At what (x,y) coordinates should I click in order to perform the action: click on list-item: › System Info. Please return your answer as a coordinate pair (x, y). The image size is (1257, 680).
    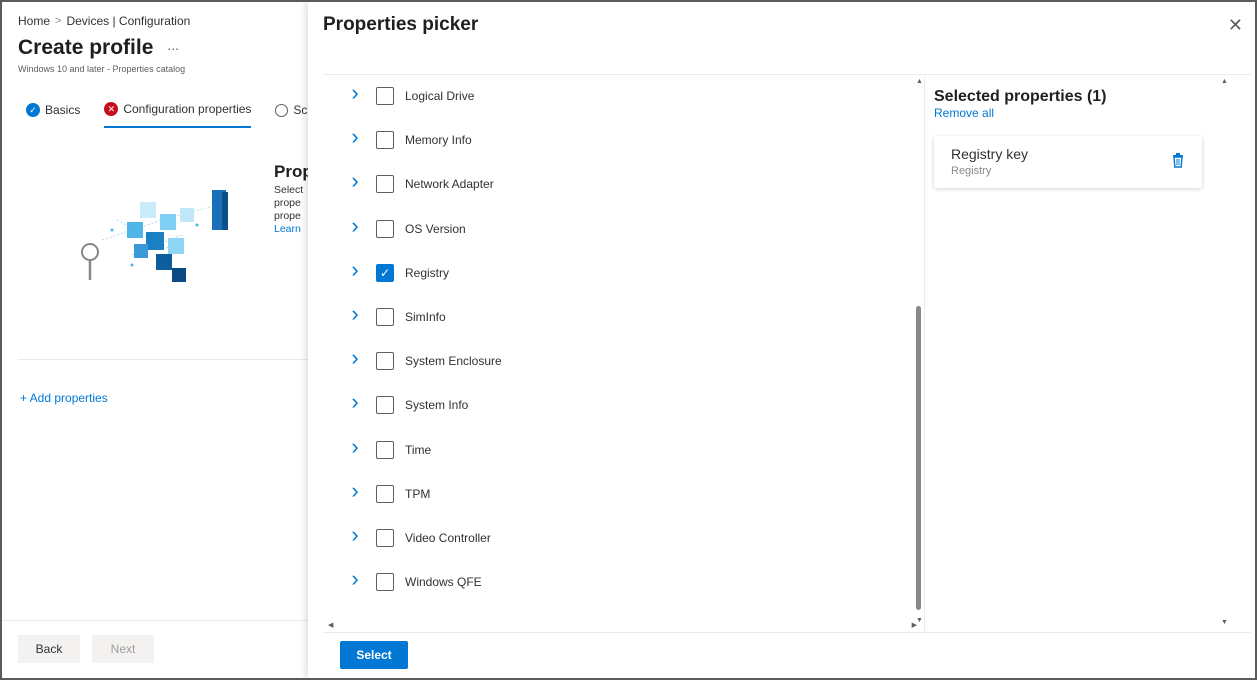
    Looking at the image, I should click on (618, 407).